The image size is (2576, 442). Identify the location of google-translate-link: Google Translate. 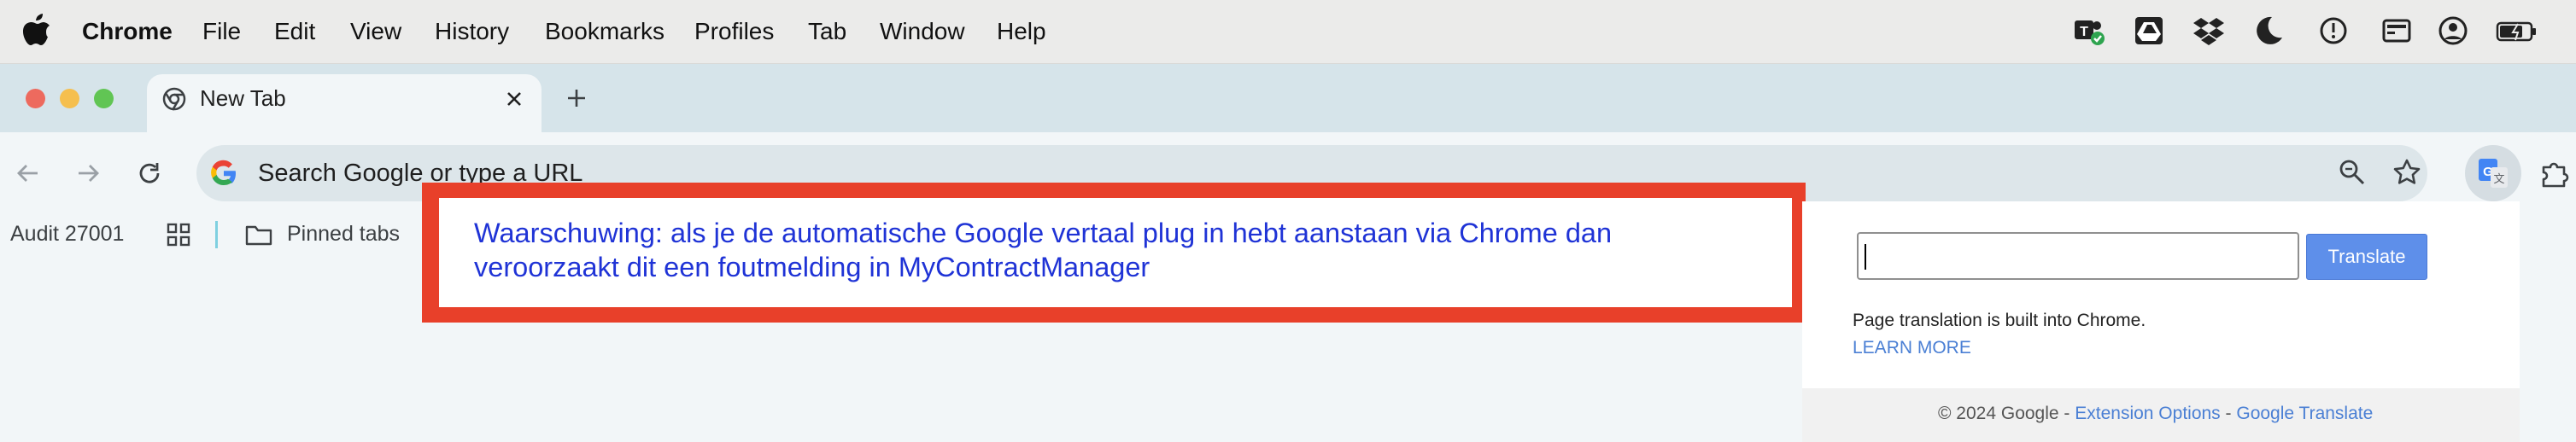
(2304, 413).